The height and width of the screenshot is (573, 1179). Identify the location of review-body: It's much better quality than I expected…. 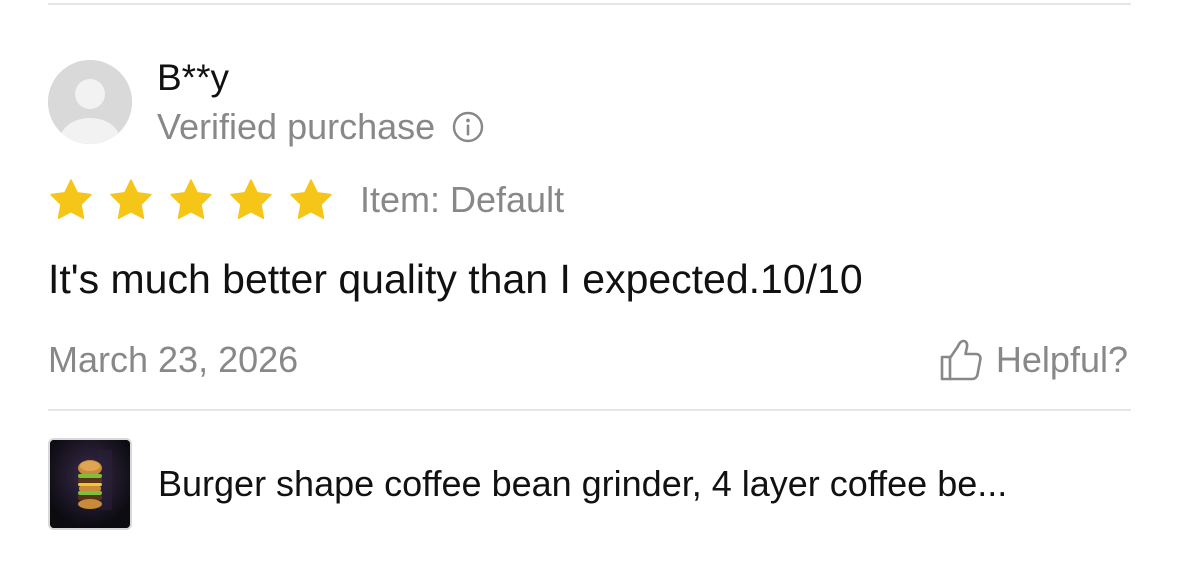
(455, 279).